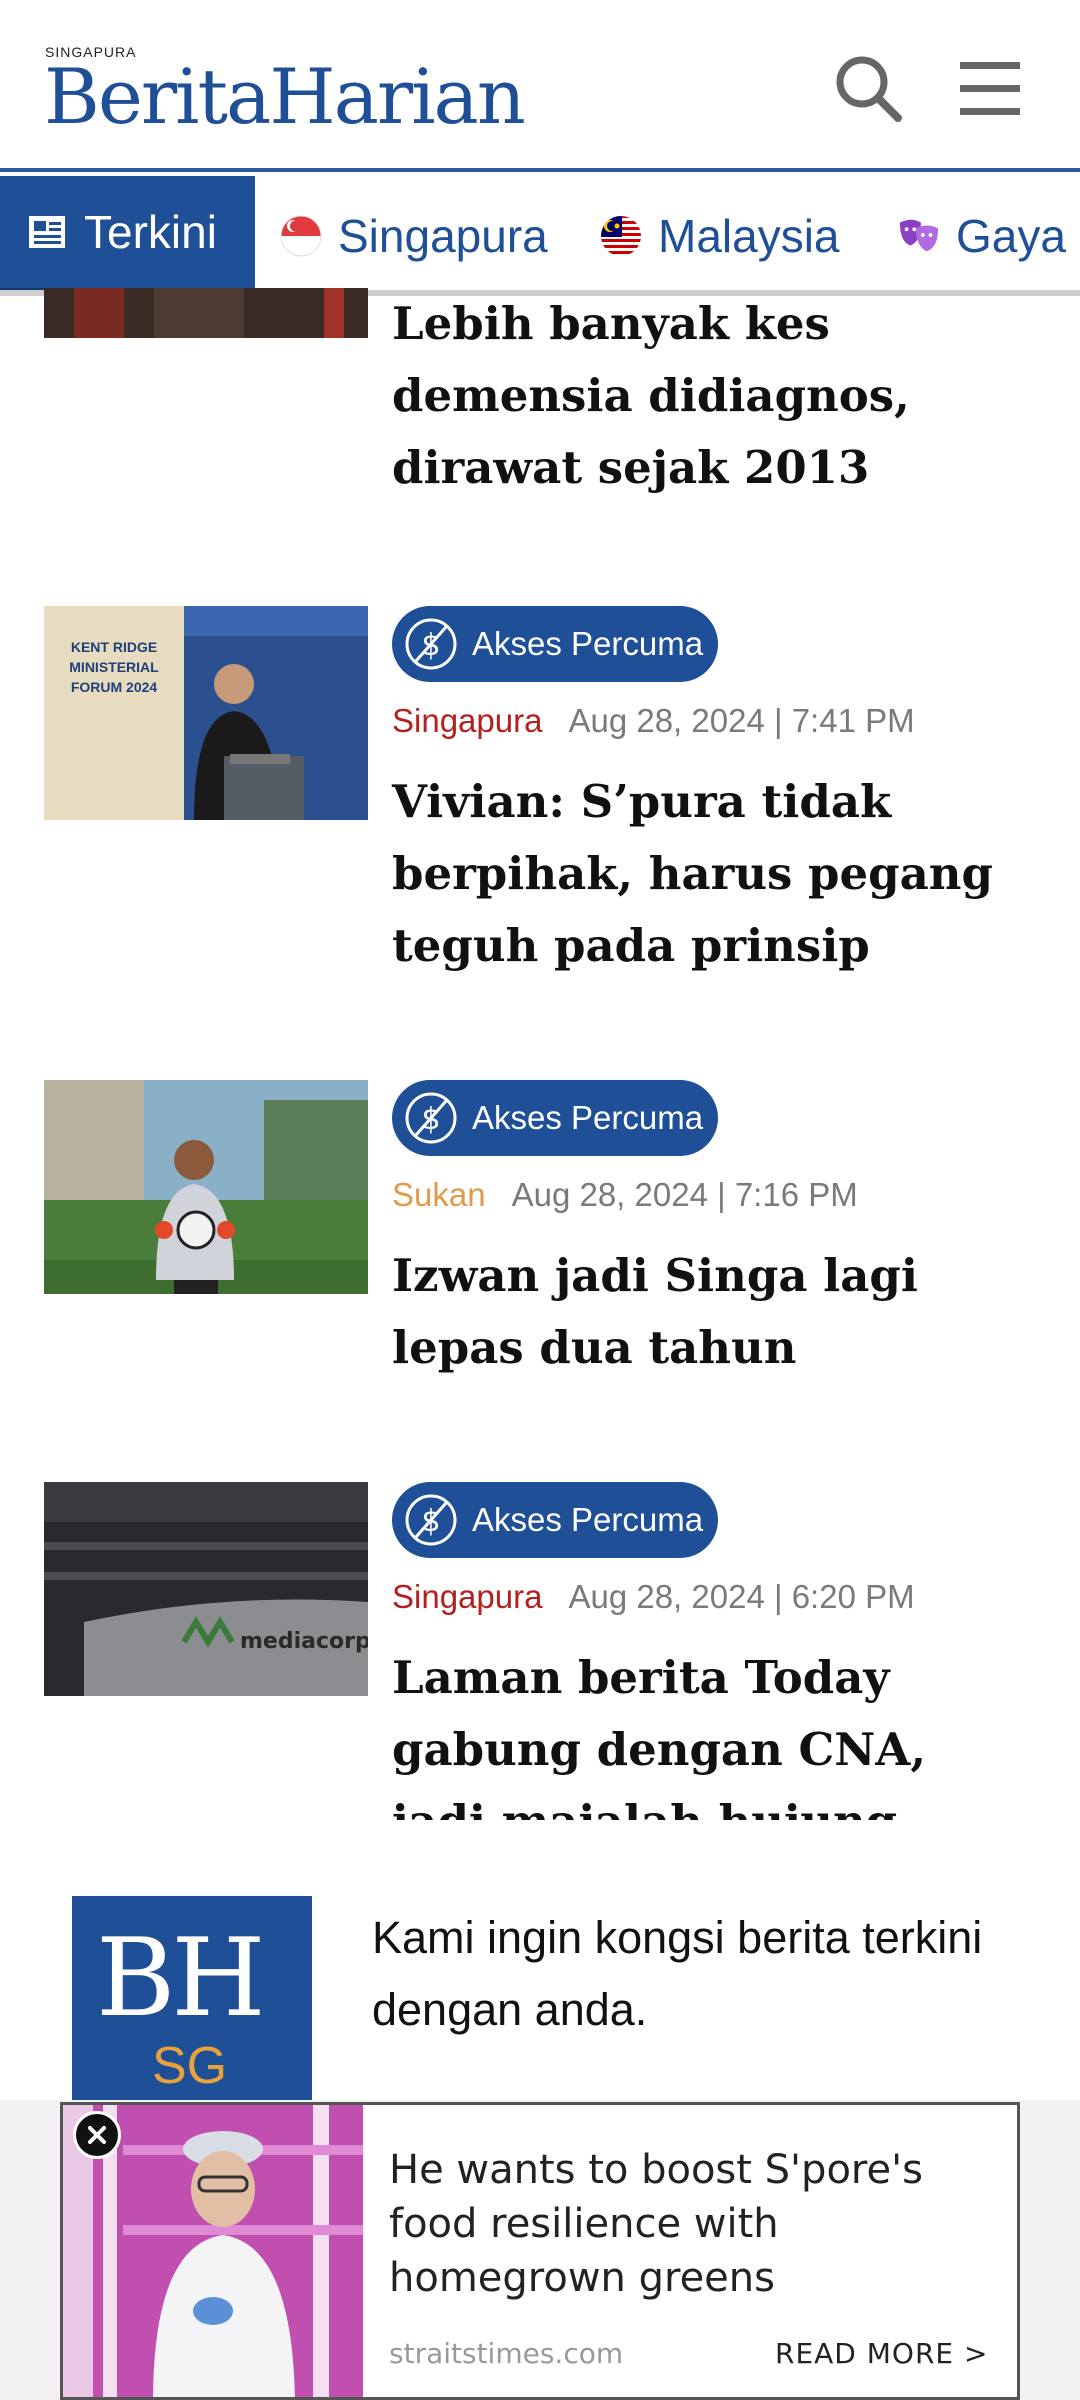 The image size is (1080, 2400). I want to click on ad-read-more-link: READ MORE >, so click(881, 2353).